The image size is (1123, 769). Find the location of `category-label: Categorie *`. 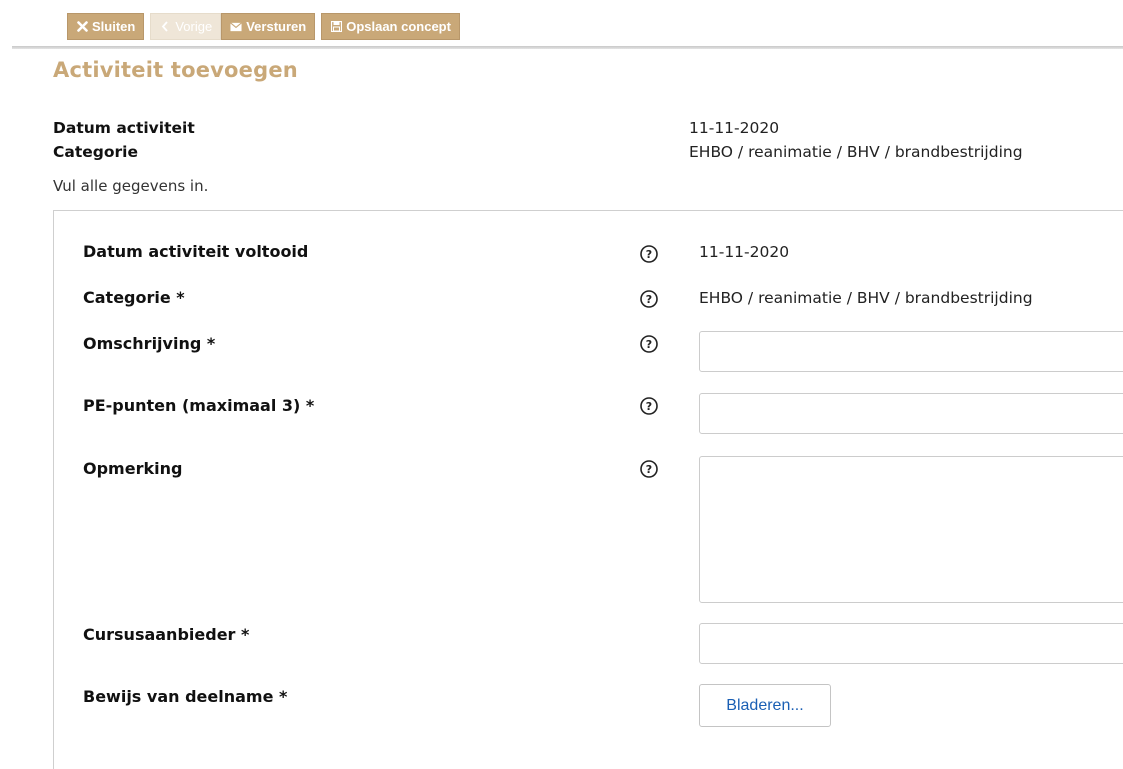

category-label: Categorie * is located at coordinates (134, 297).